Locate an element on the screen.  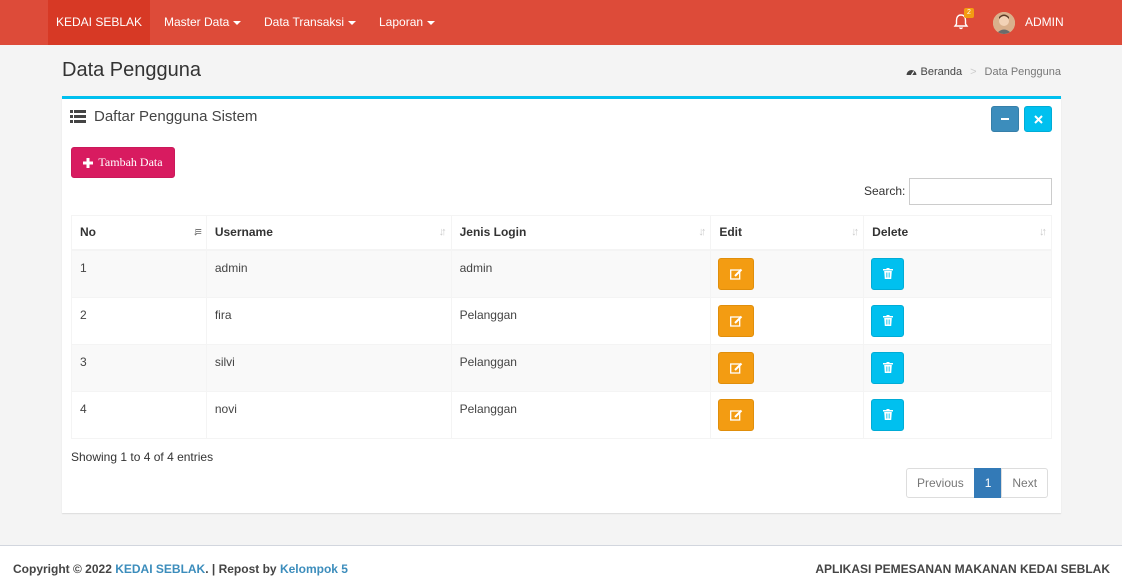
menu-data-transaksi: Data Transaksi is located at coordinates (310, 22).